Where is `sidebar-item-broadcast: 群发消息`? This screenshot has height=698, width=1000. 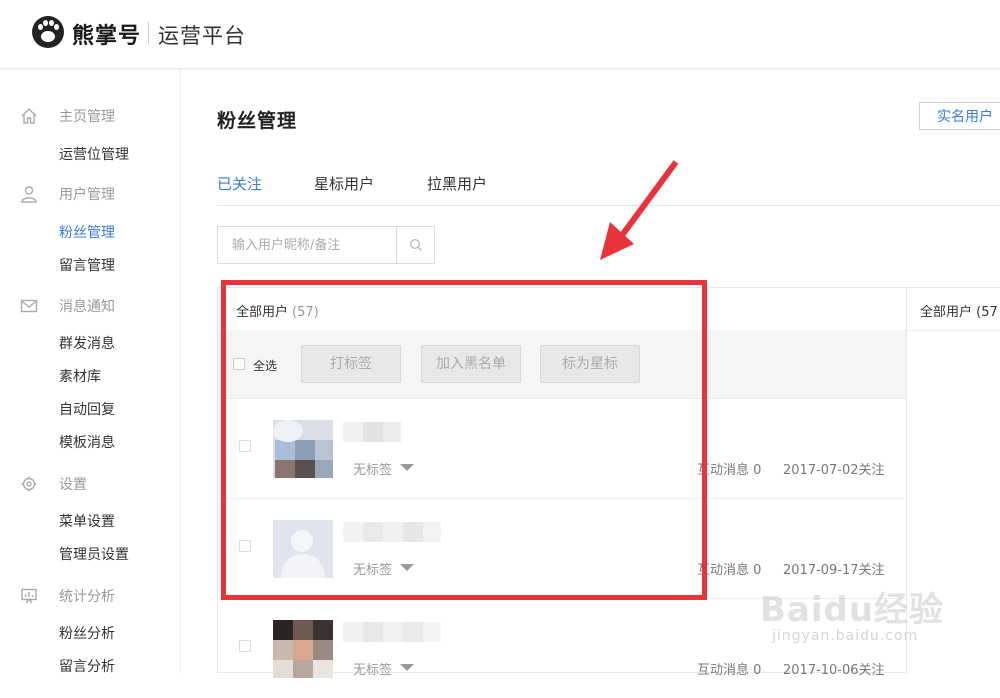
sidebar-item-broadcast: 群发消息 is located at coordinates (87, 343).